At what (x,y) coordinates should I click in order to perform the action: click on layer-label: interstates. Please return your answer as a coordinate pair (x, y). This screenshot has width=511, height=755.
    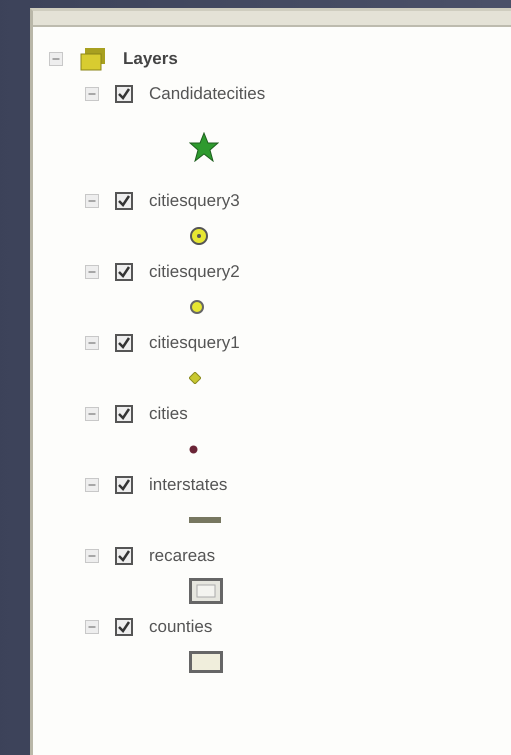
    Looking at the image, I should click on (188, 485).